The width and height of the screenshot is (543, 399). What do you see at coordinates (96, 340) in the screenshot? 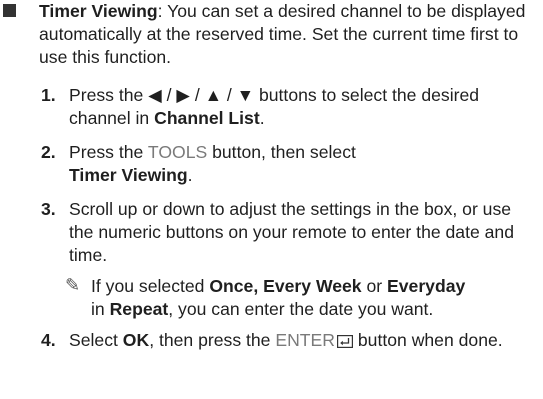
I see `step-text: Select` at bounding box center [96, 340].